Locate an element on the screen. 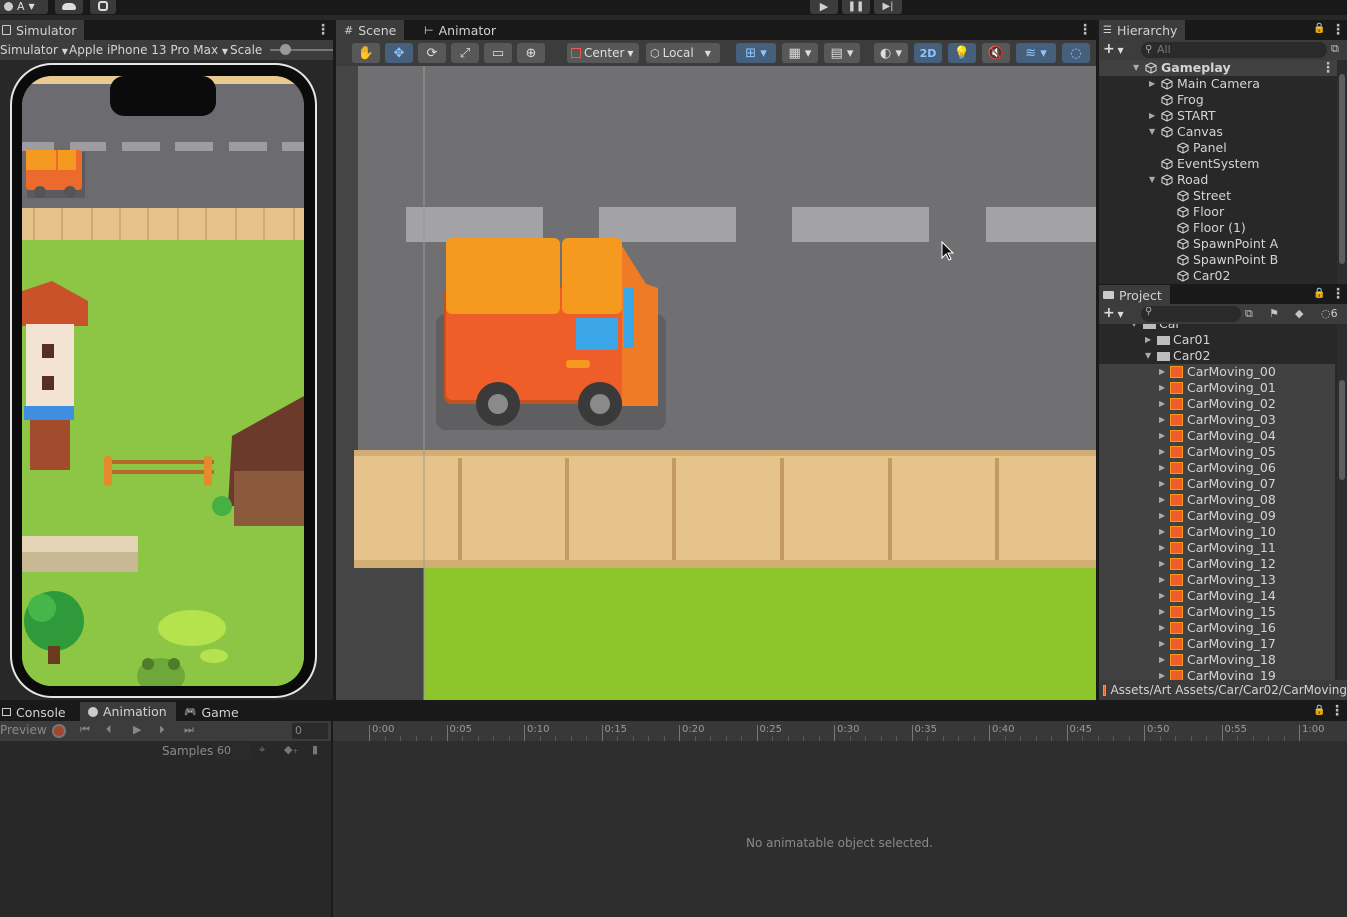  tab-hierarchy: ☰ Hierarchy is located at coordinates (1142, 30).